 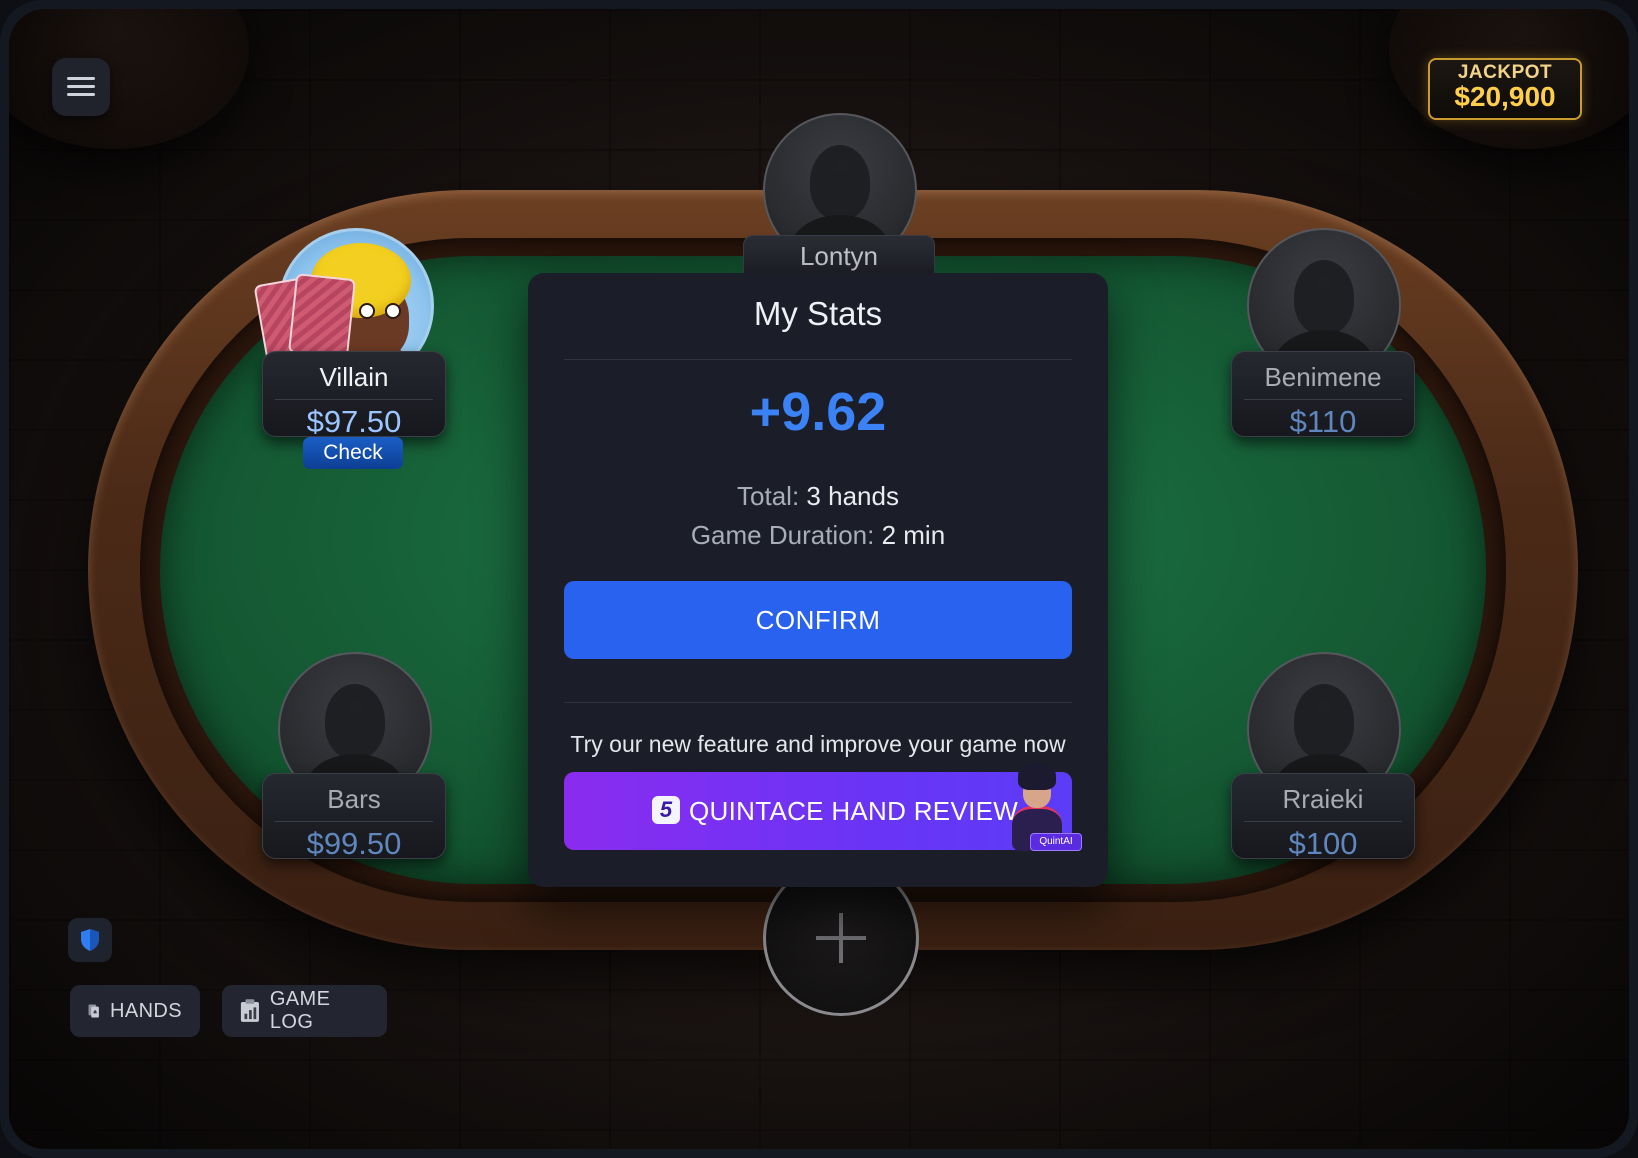 What do you see at coordinates (1323, 817) in the screenshot?
I see `nameplate-rraieki: Rraieki $100` at bounding box center [1323, 817].